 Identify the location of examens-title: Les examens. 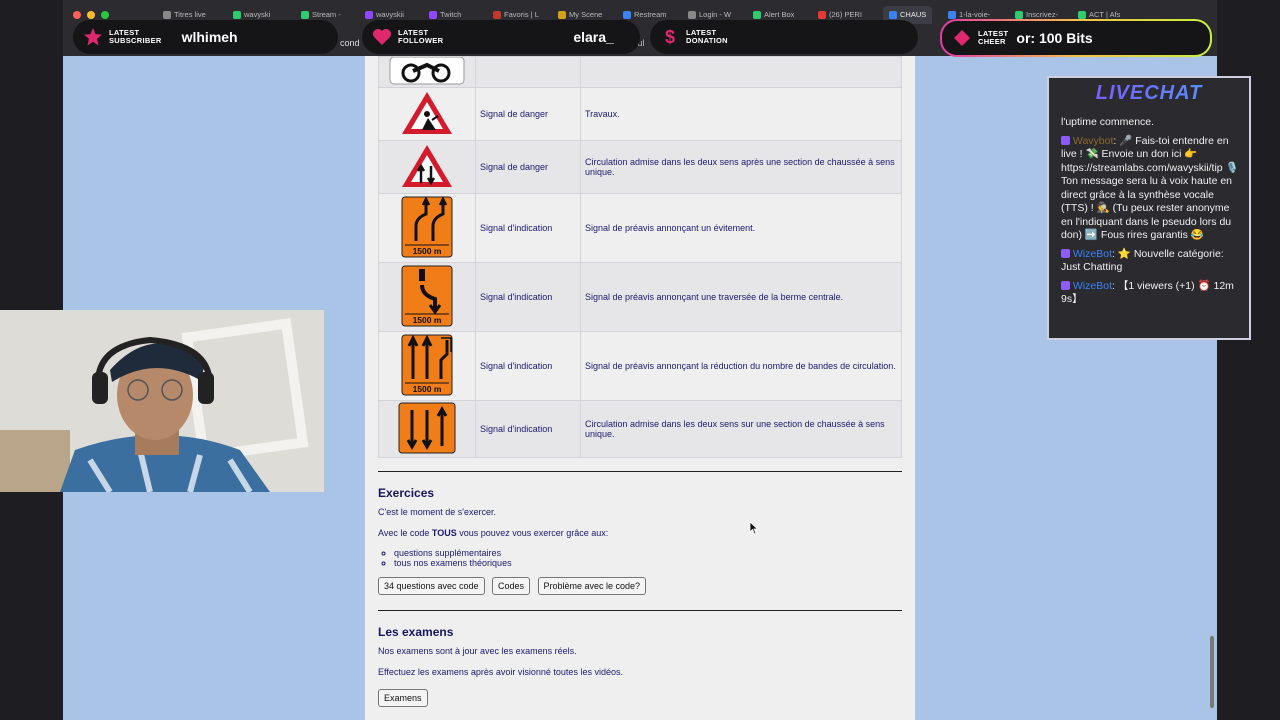
(416, 632).